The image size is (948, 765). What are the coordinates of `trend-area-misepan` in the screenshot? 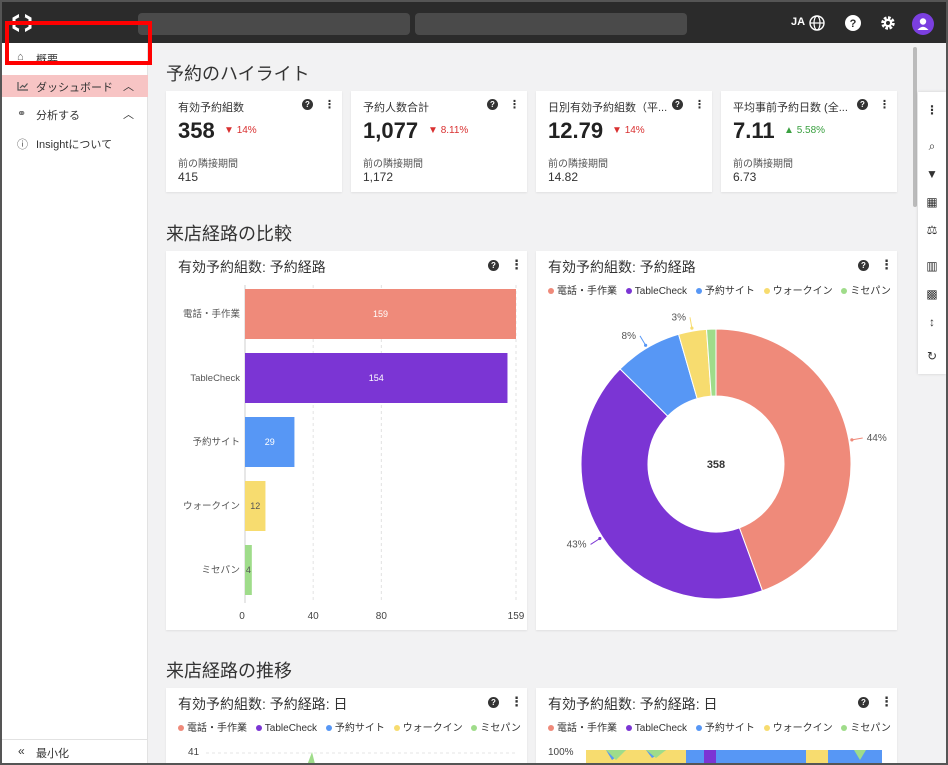 It's located at (311, 757).